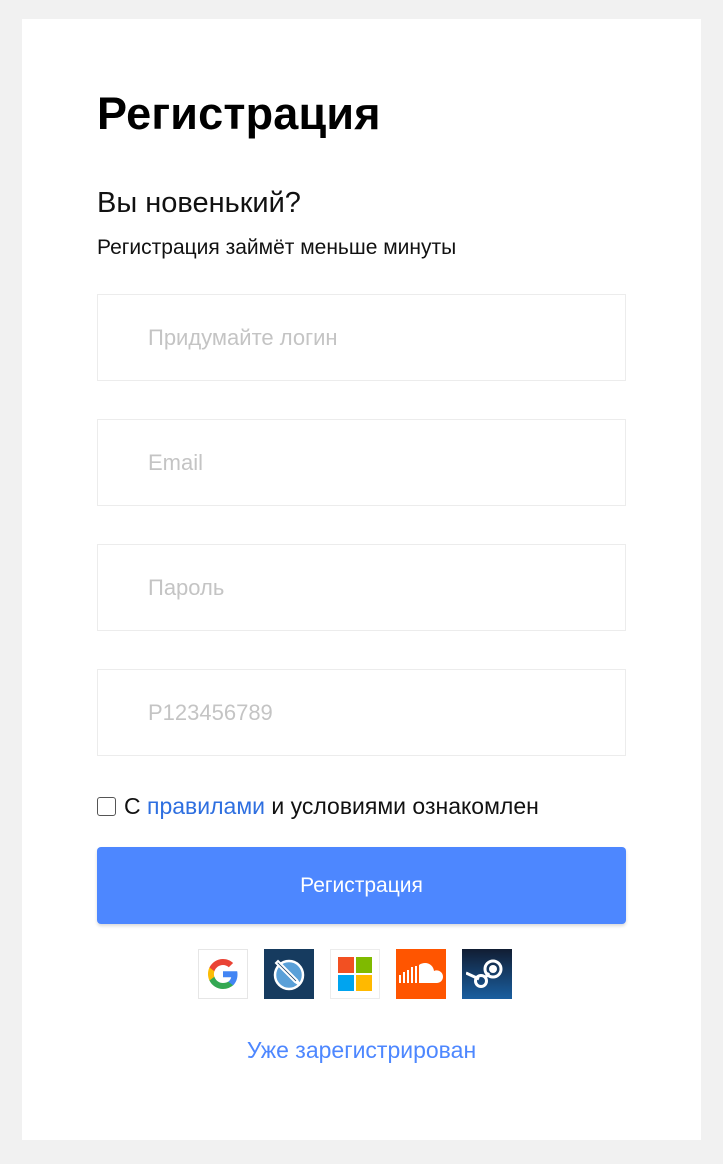  I want to click on osu-login-button, so click(289, 974).